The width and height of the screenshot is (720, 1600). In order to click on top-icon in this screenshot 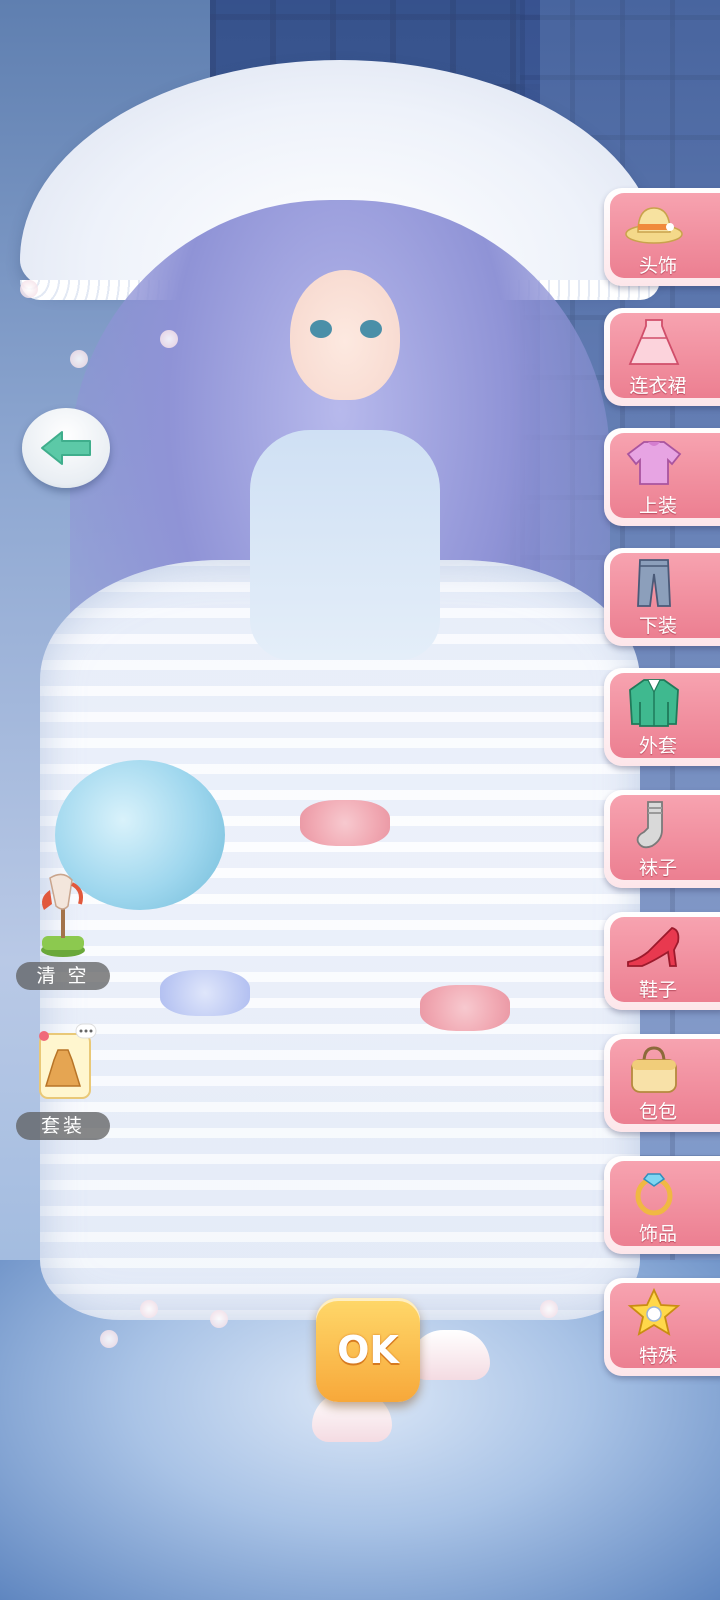, I will do `click(654, 463)`.